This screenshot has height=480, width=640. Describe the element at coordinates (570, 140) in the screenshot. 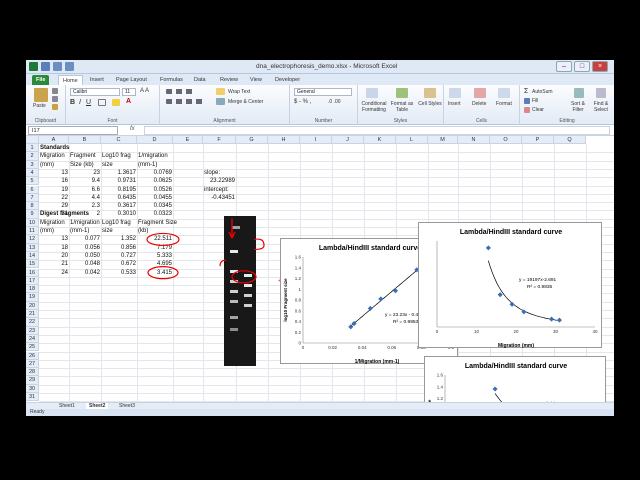

I see `column-header-q: Q` at that location.